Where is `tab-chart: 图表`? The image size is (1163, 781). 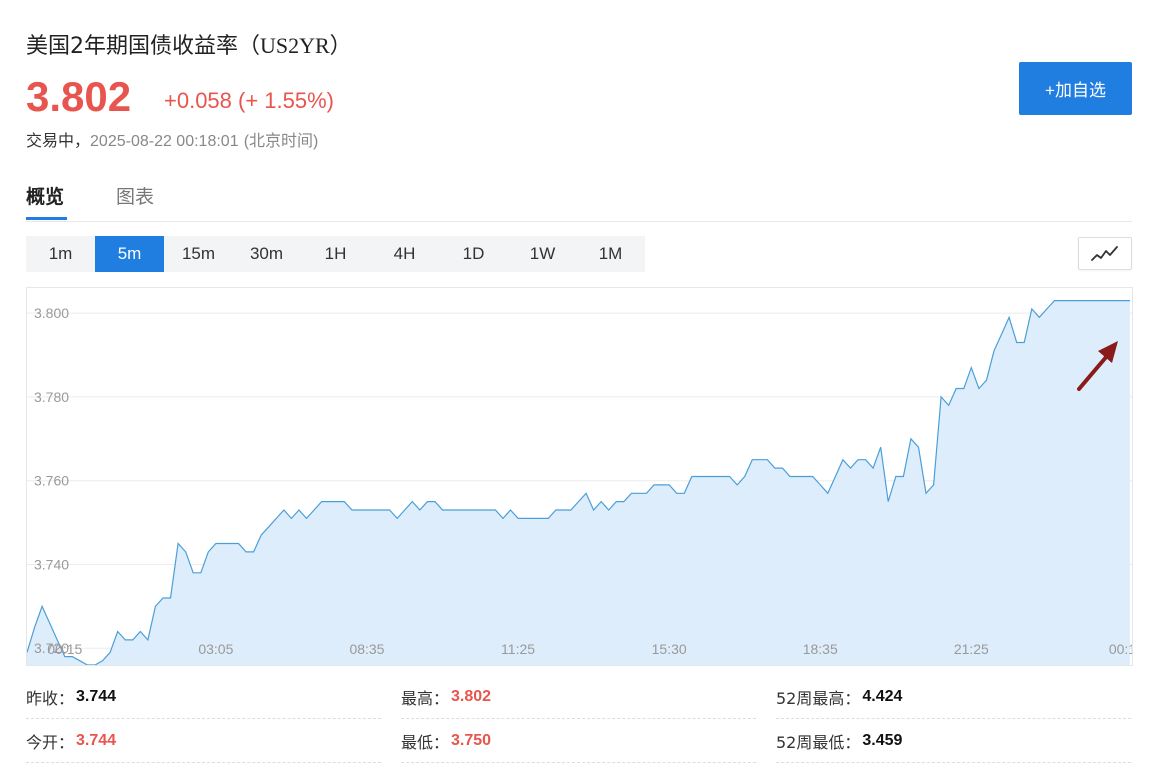
tab-chart: 图表 is located at coordinates (135, 195).